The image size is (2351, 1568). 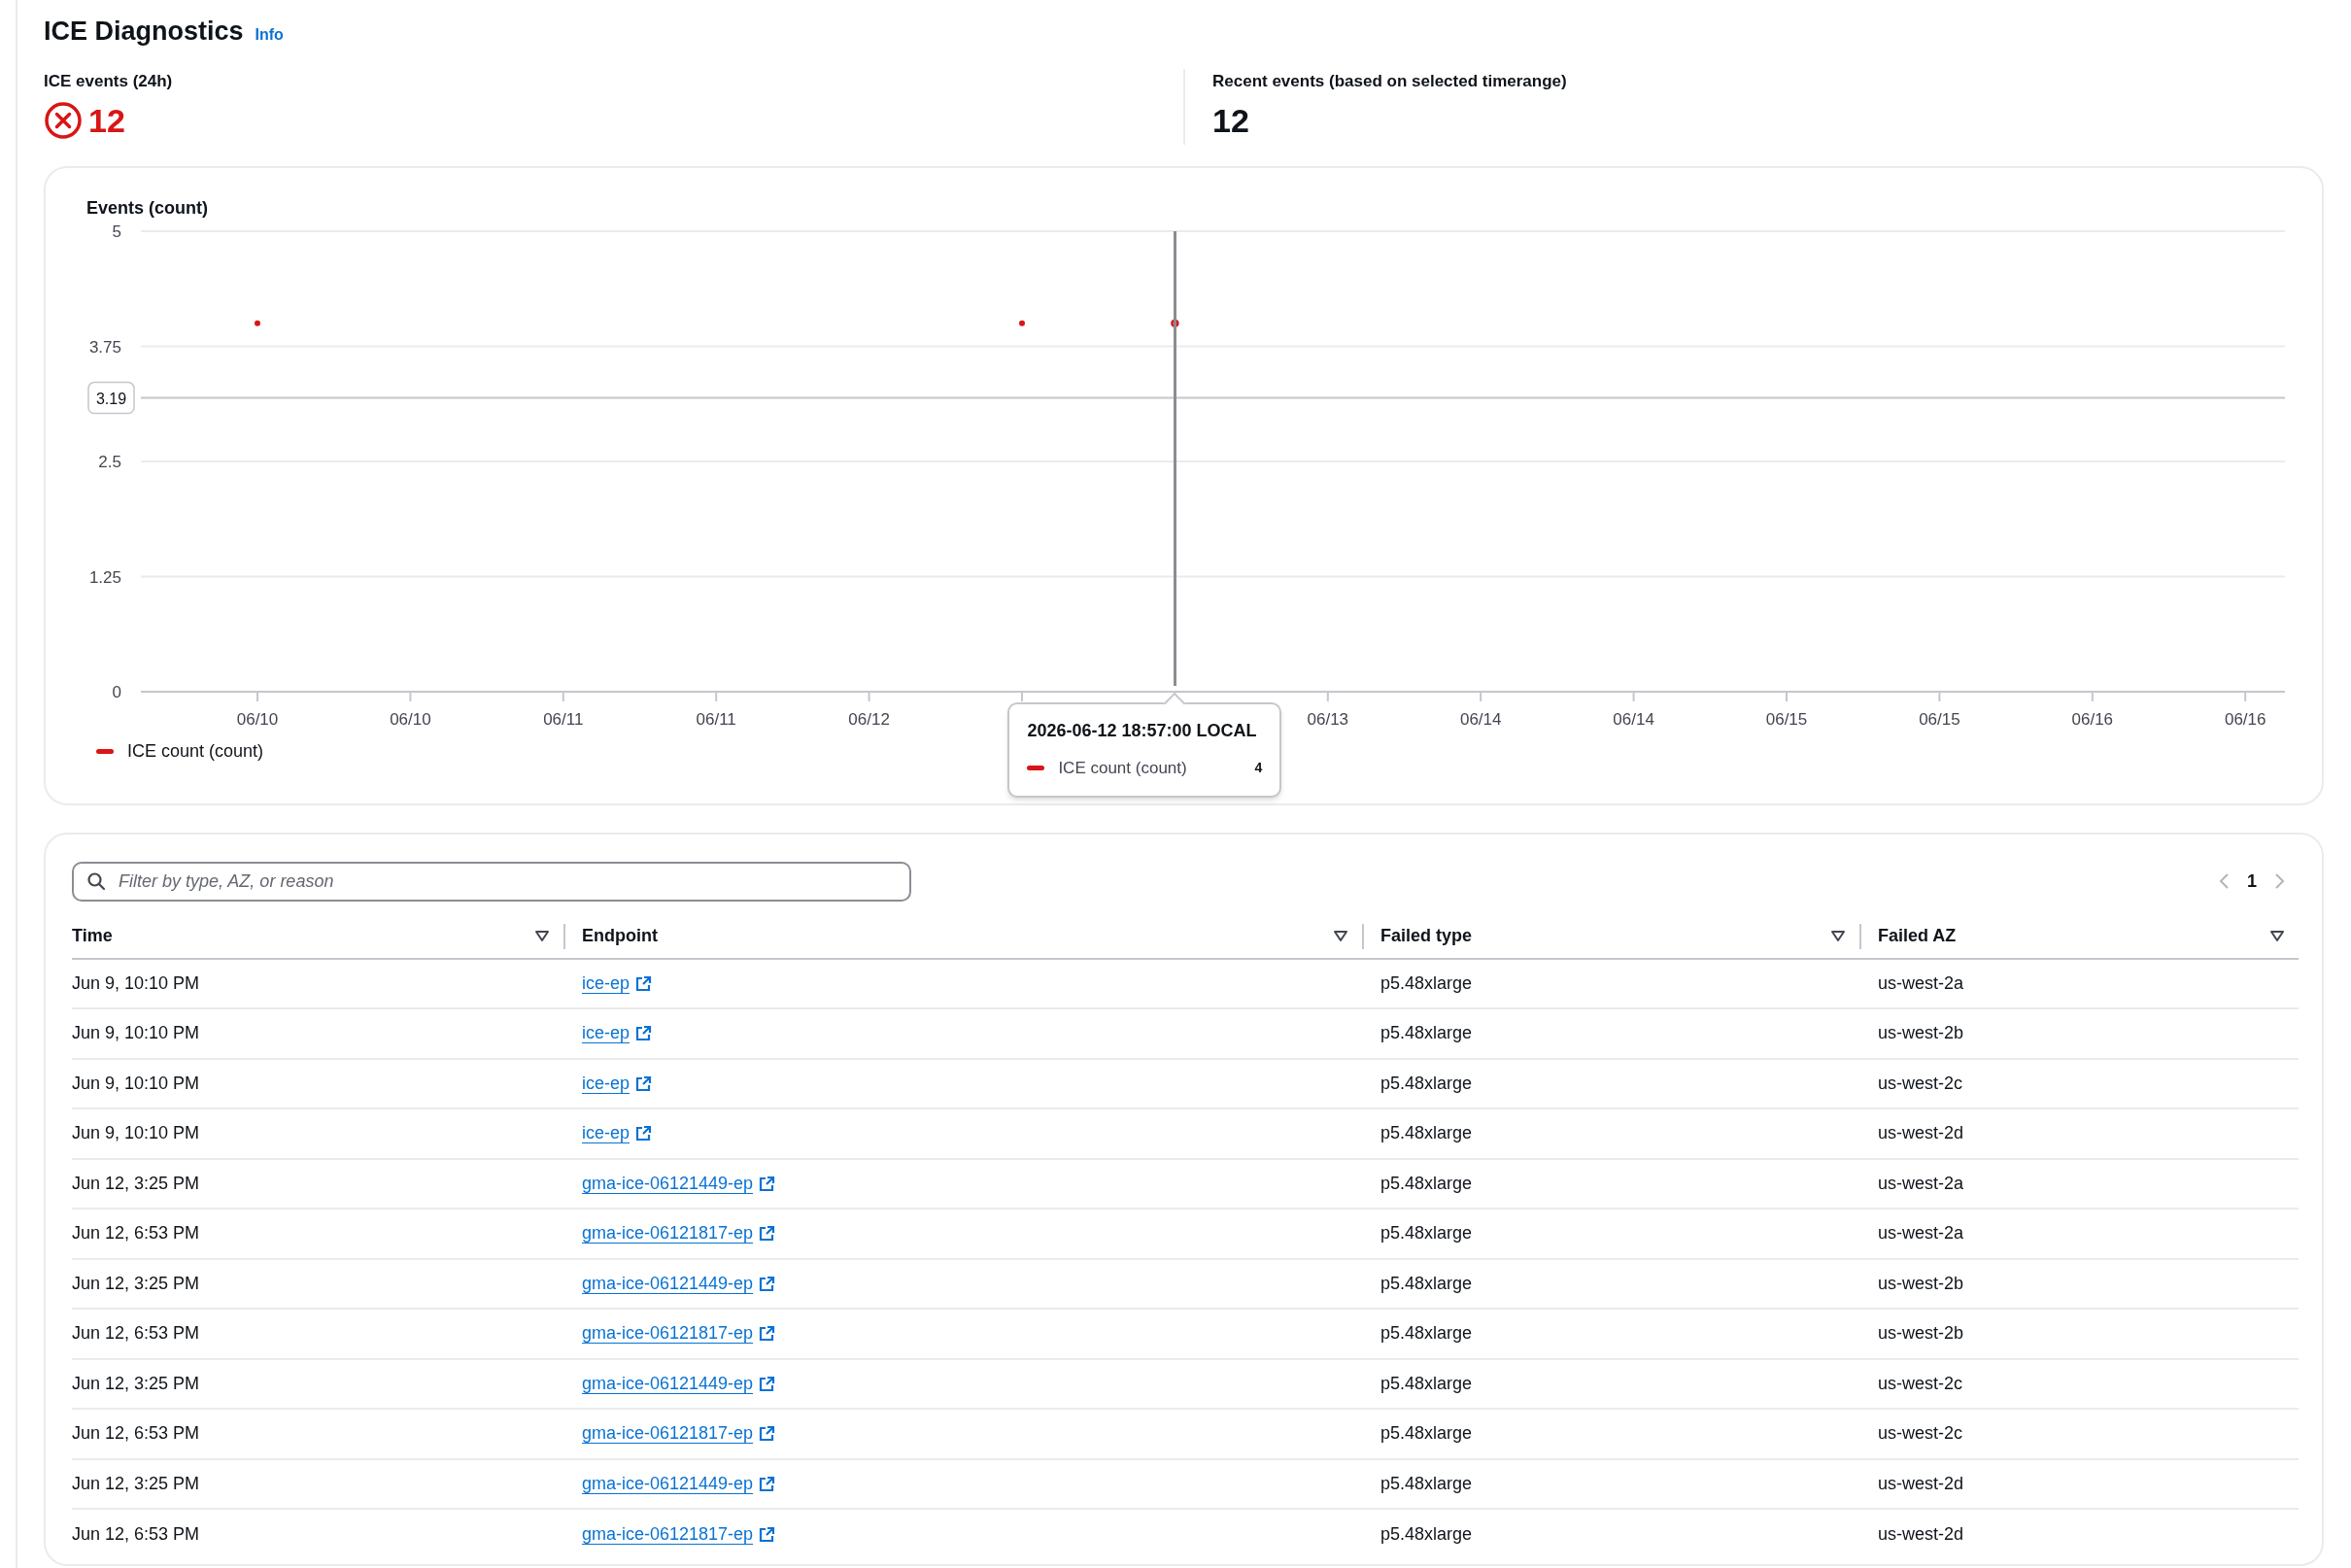 I want to click on chevron-left-icon, so click(x=2224, y=881).